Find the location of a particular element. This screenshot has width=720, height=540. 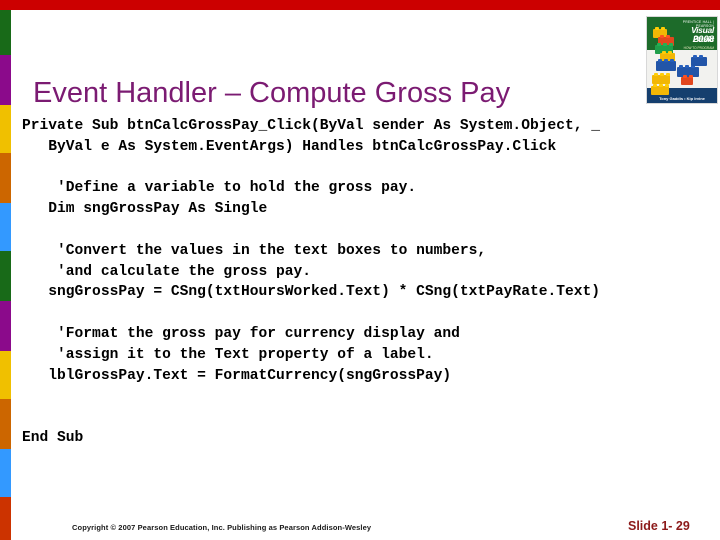

slide-number: Slide 1- 29 is located at coordinates (659, 526).